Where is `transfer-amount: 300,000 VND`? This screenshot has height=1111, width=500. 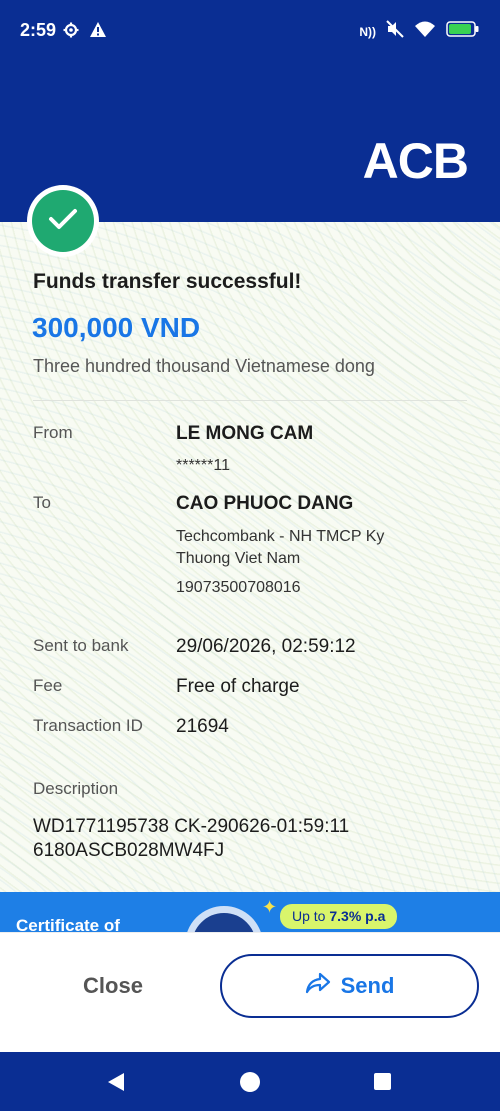
transfer-amount: 300,000 VND is located at coordinates (116, 327).